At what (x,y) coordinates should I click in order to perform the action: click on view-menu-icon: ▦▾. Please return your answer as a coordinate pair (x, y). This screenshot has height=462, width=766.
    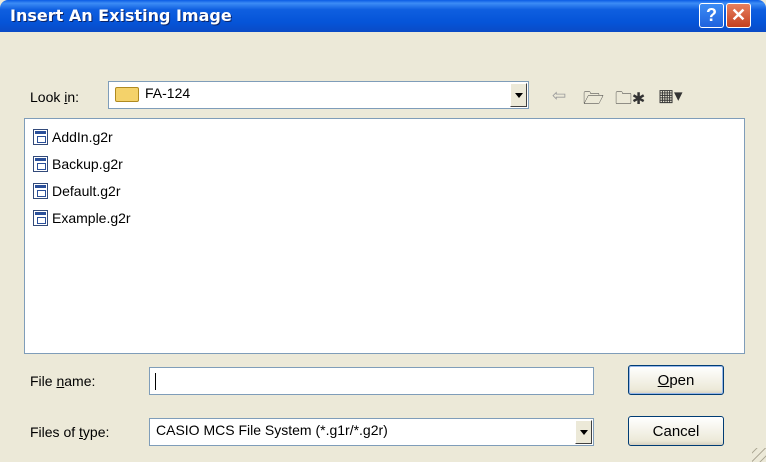
    Looking at the image, I should click on (670, 96).